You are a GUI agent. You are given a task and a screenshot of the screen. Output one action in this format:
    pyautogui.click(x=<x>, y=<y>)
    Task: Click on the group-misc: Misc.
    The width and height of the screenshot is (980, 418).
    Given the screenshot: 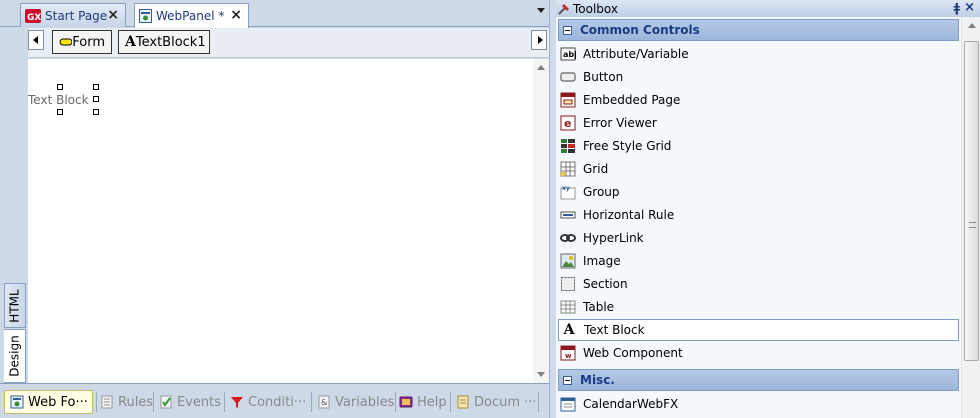 What is the action you would take?
    pyautogui.click(x=758, y=380)
    